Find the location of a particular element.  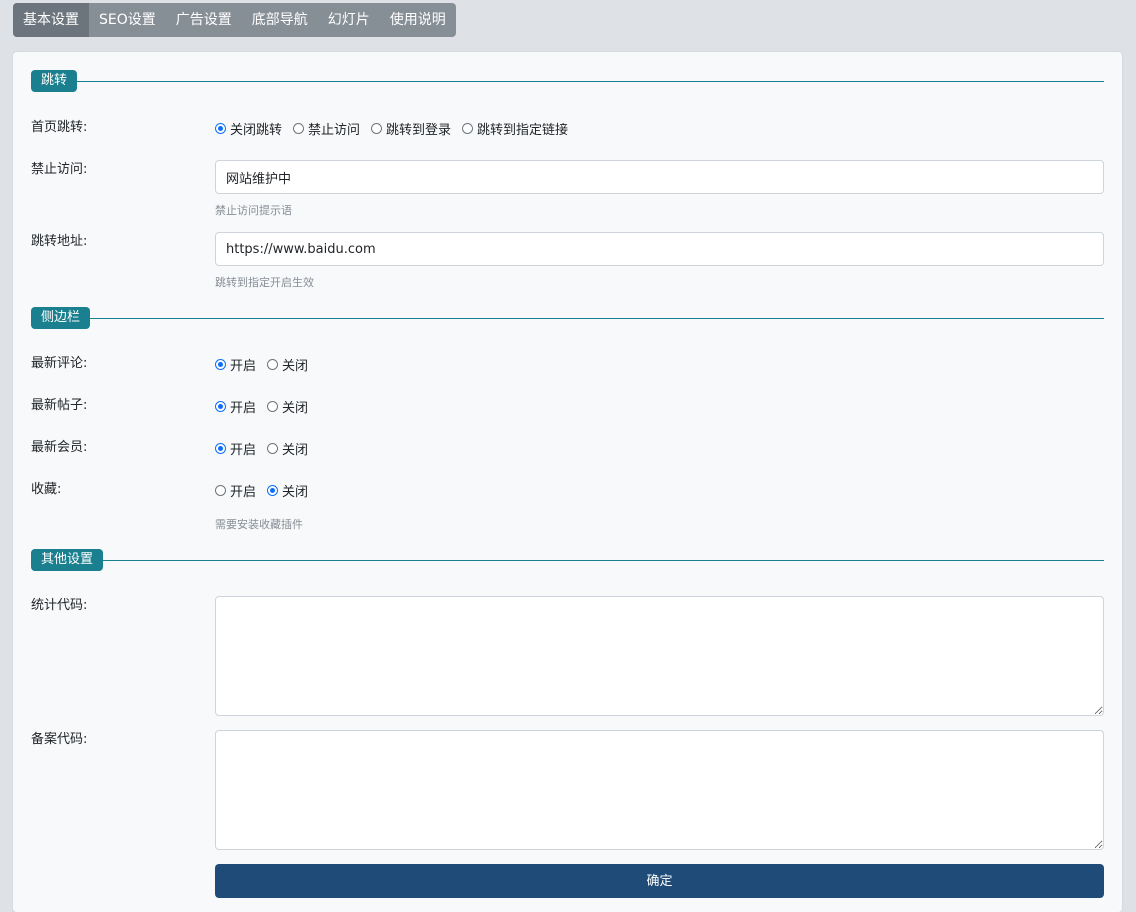

section-header-redirect: 跳转 is located at coordinates (567, 81).